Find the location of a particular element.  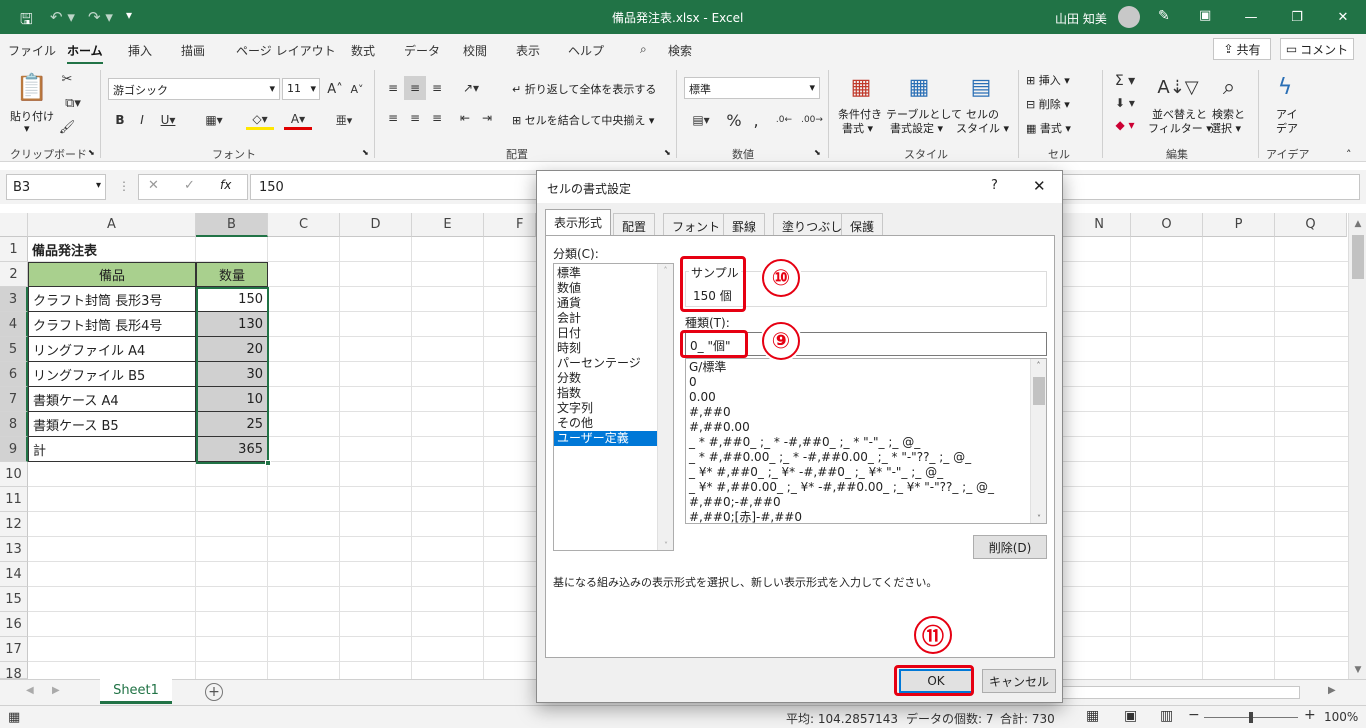

cell-item-qty: 150 is located at coordinates (232, 299).